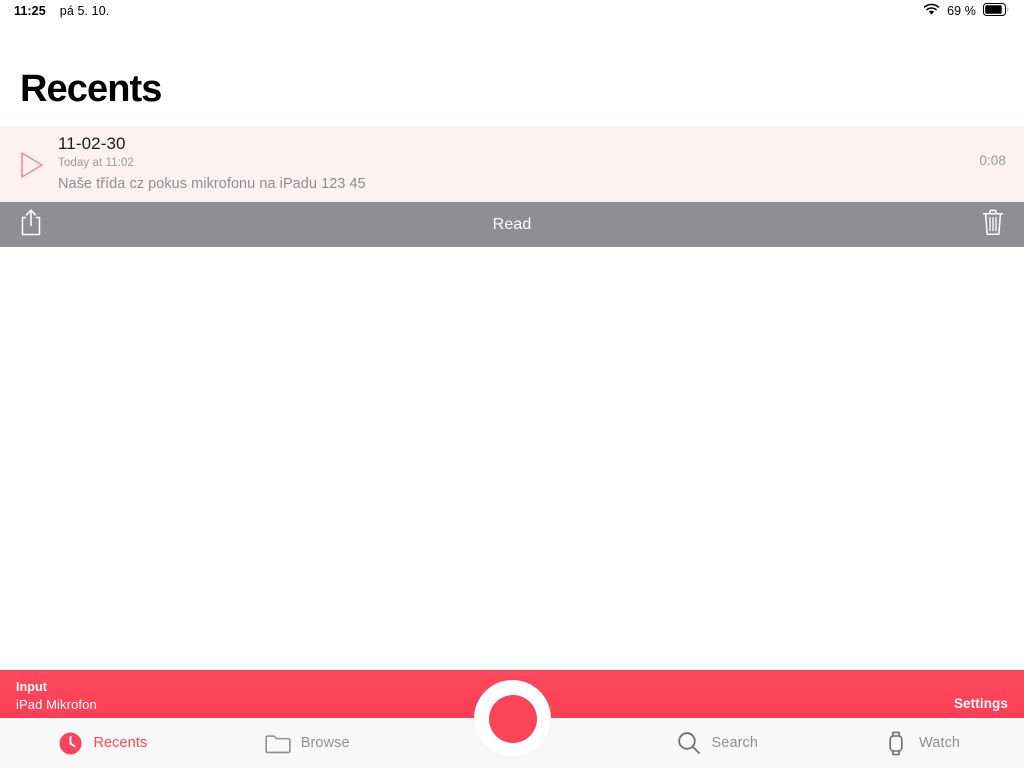  Describe the element at coordinates (940, 743) in the screenshot. I see `tab-watch-label: Watch` at that location.